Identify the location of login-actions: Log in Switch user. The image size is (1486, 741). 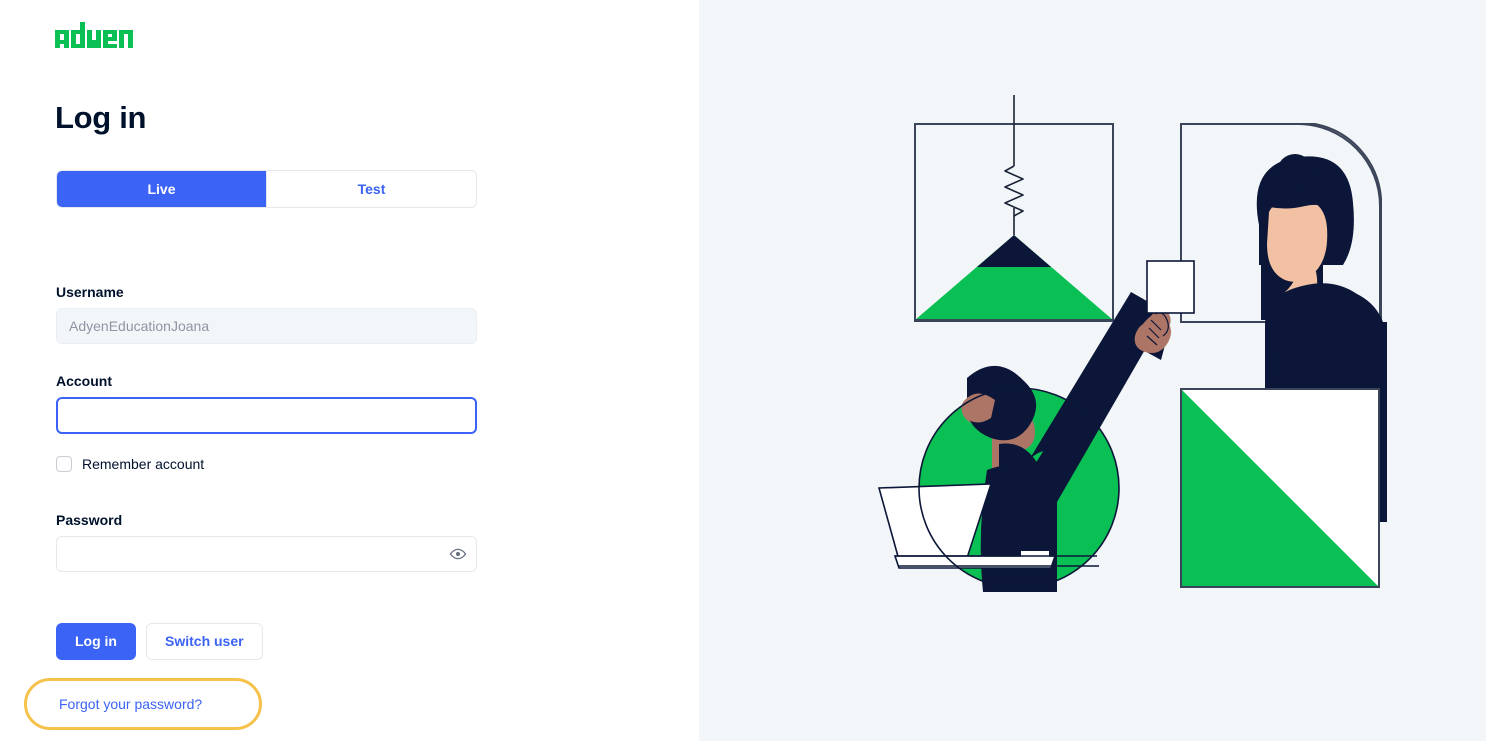
(159, 641).